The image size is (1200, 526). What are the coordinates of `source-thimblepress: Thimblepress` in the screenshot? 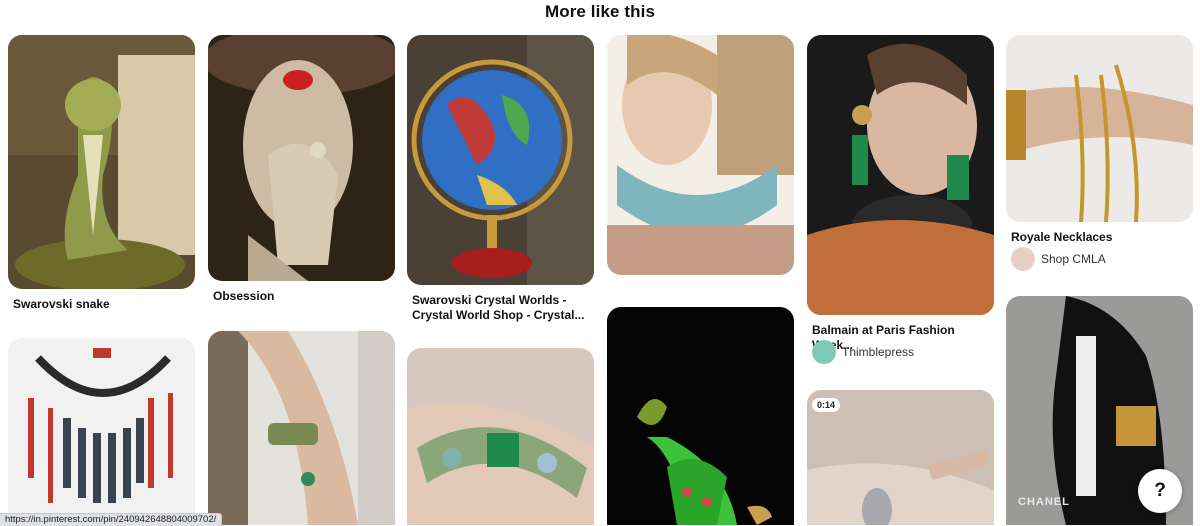 It's located at (863, 352).